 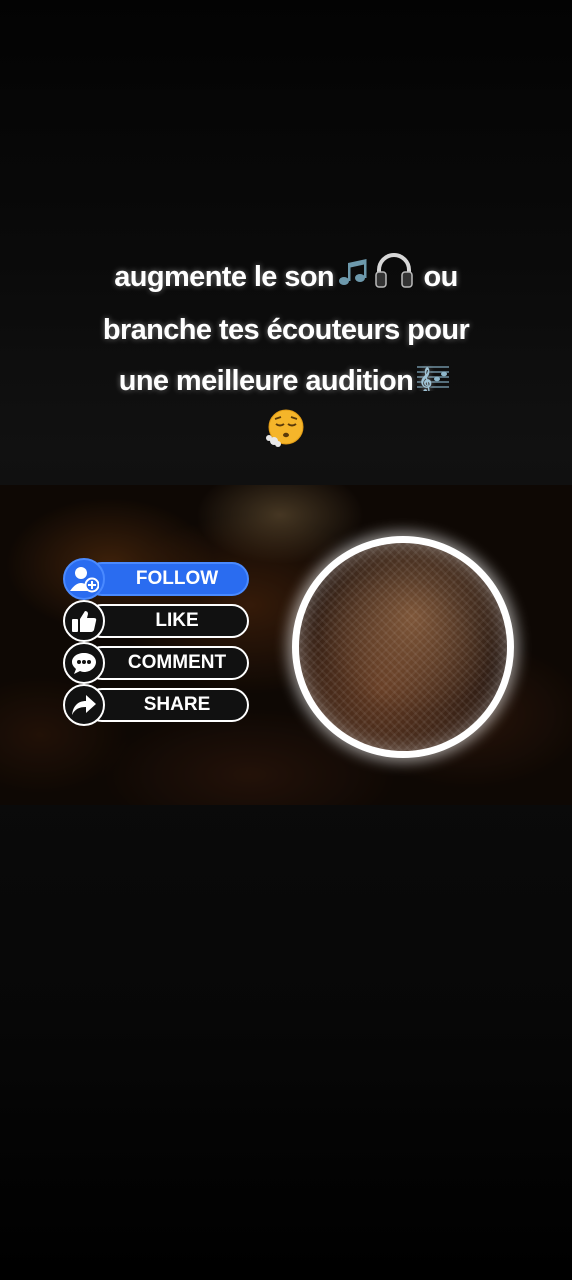 What do you see at coordinates (266, 381) in the screenshot?
I see `caption-text-3: une meilleure audition` at bounding box center [266, 381].